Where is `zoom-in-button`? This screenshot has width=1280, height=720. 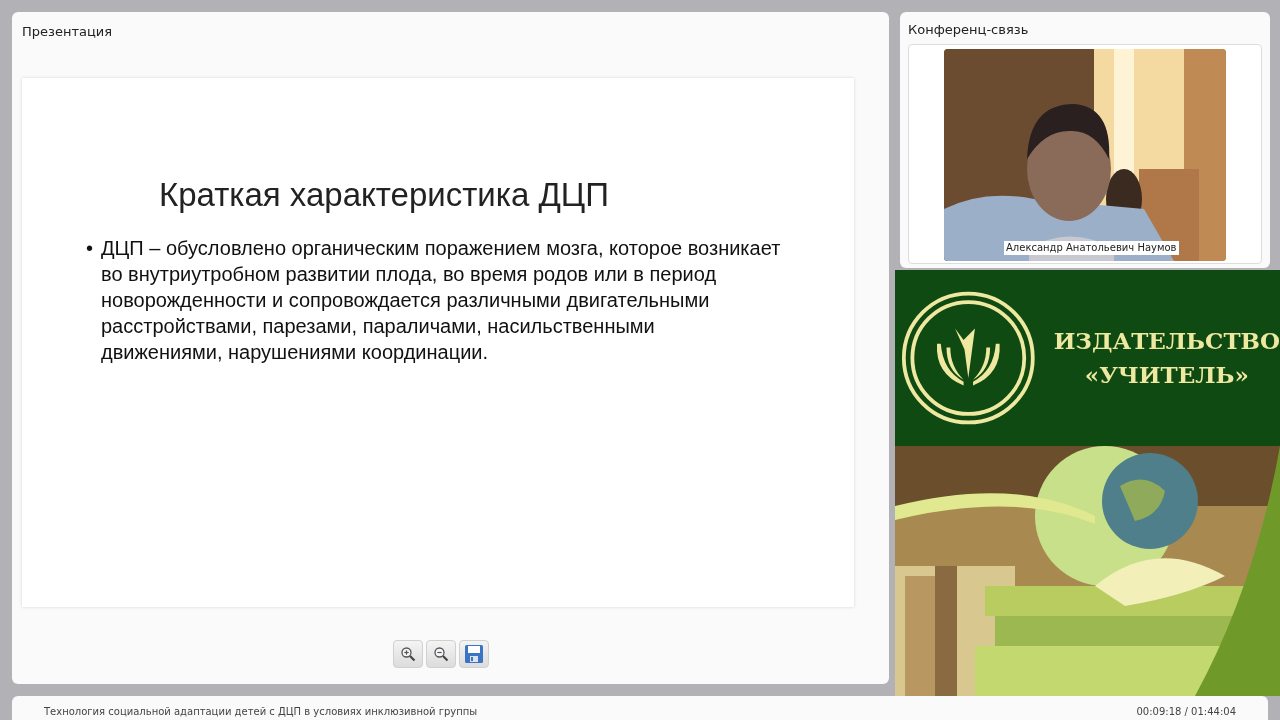 zoom-in-button is located at coordinates (407, 653).